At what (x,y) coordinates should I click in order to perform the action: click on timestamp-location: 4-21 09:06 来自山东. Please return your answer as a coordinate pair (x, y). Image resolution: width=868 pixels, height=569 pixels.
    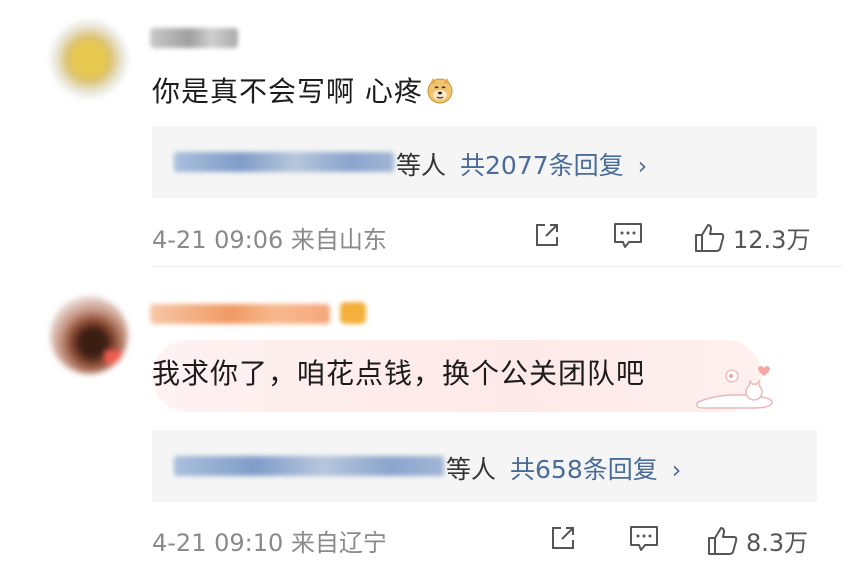
    Looking at the image, I should click on (269, 240).